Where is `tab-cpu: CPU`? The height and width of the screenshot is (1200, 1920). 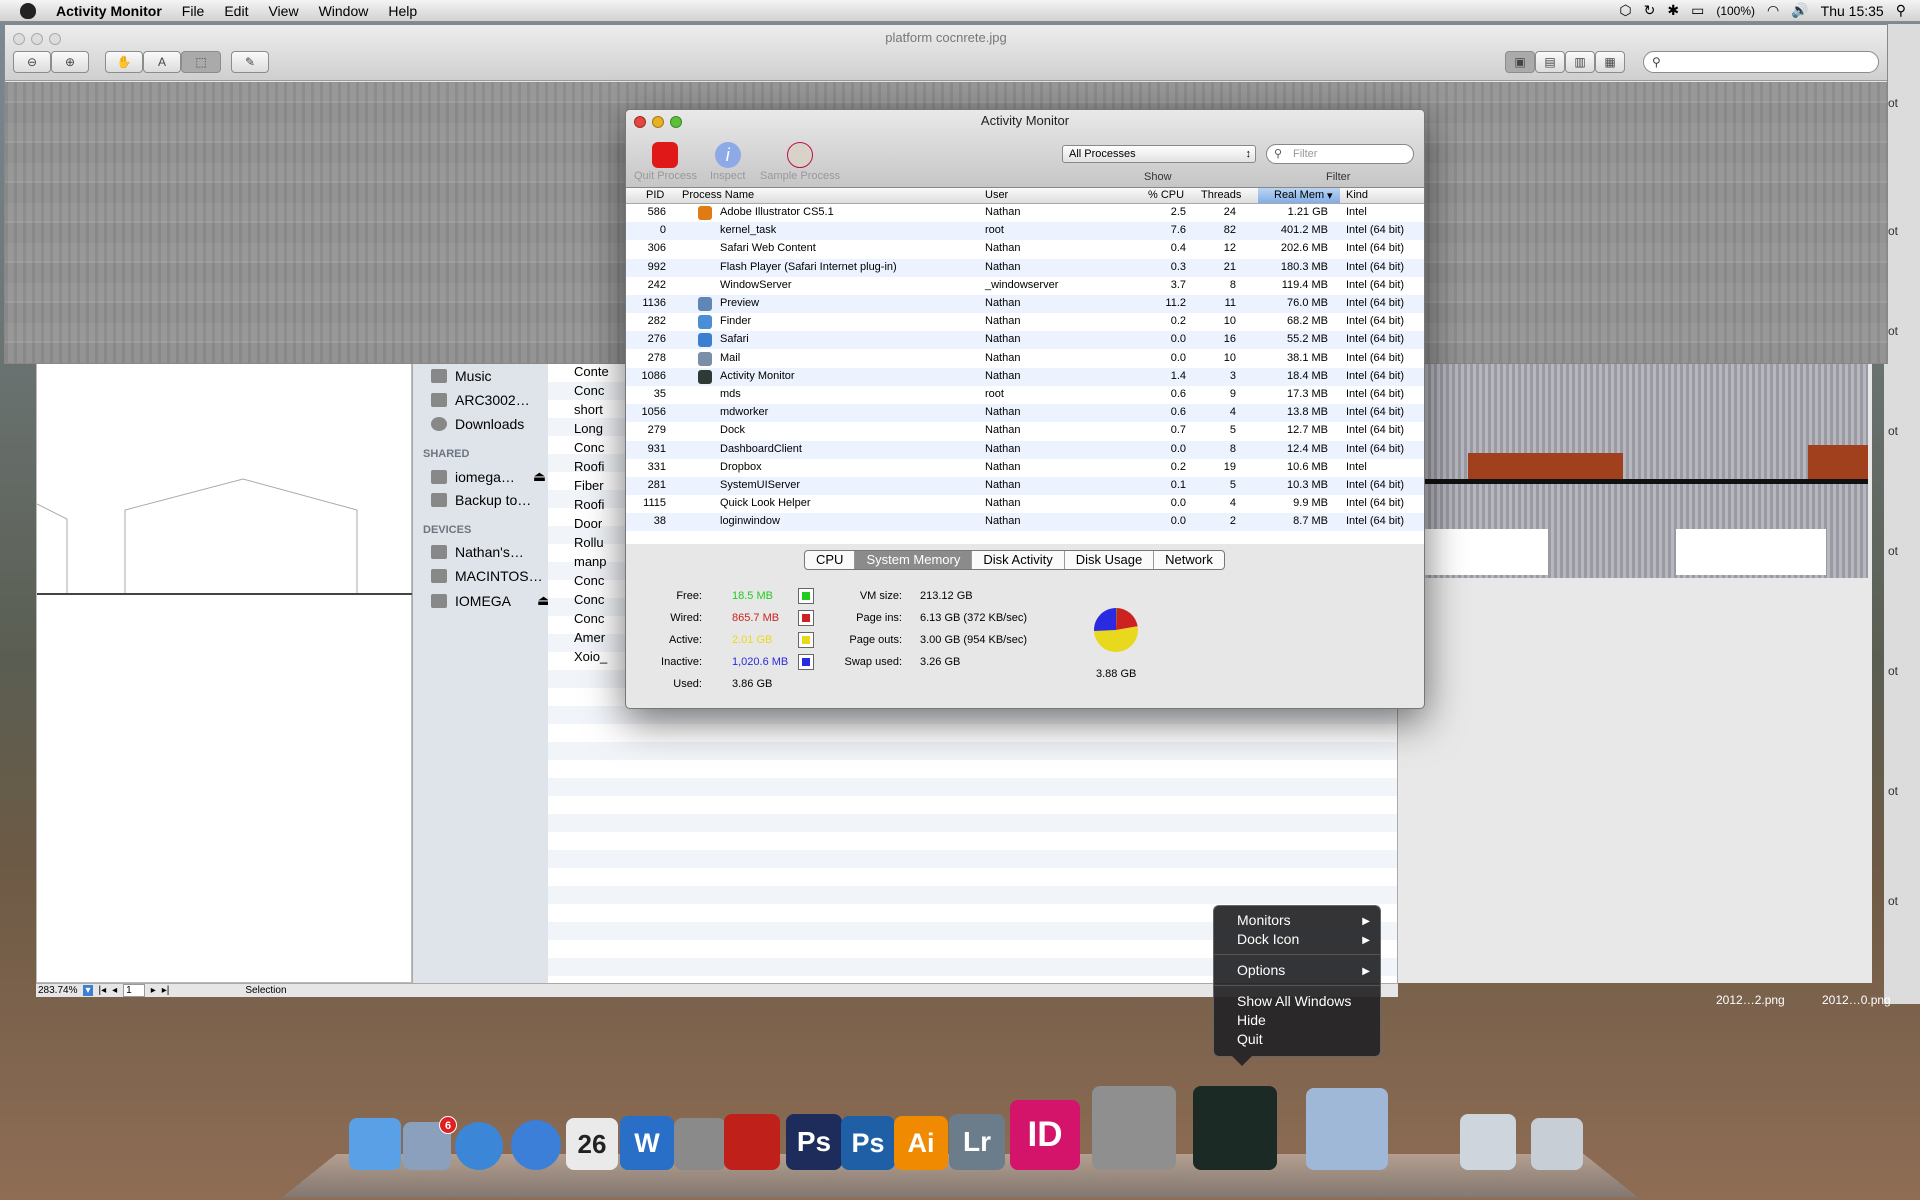
tab-cpu: CPU is located at coordinates (830, 560).